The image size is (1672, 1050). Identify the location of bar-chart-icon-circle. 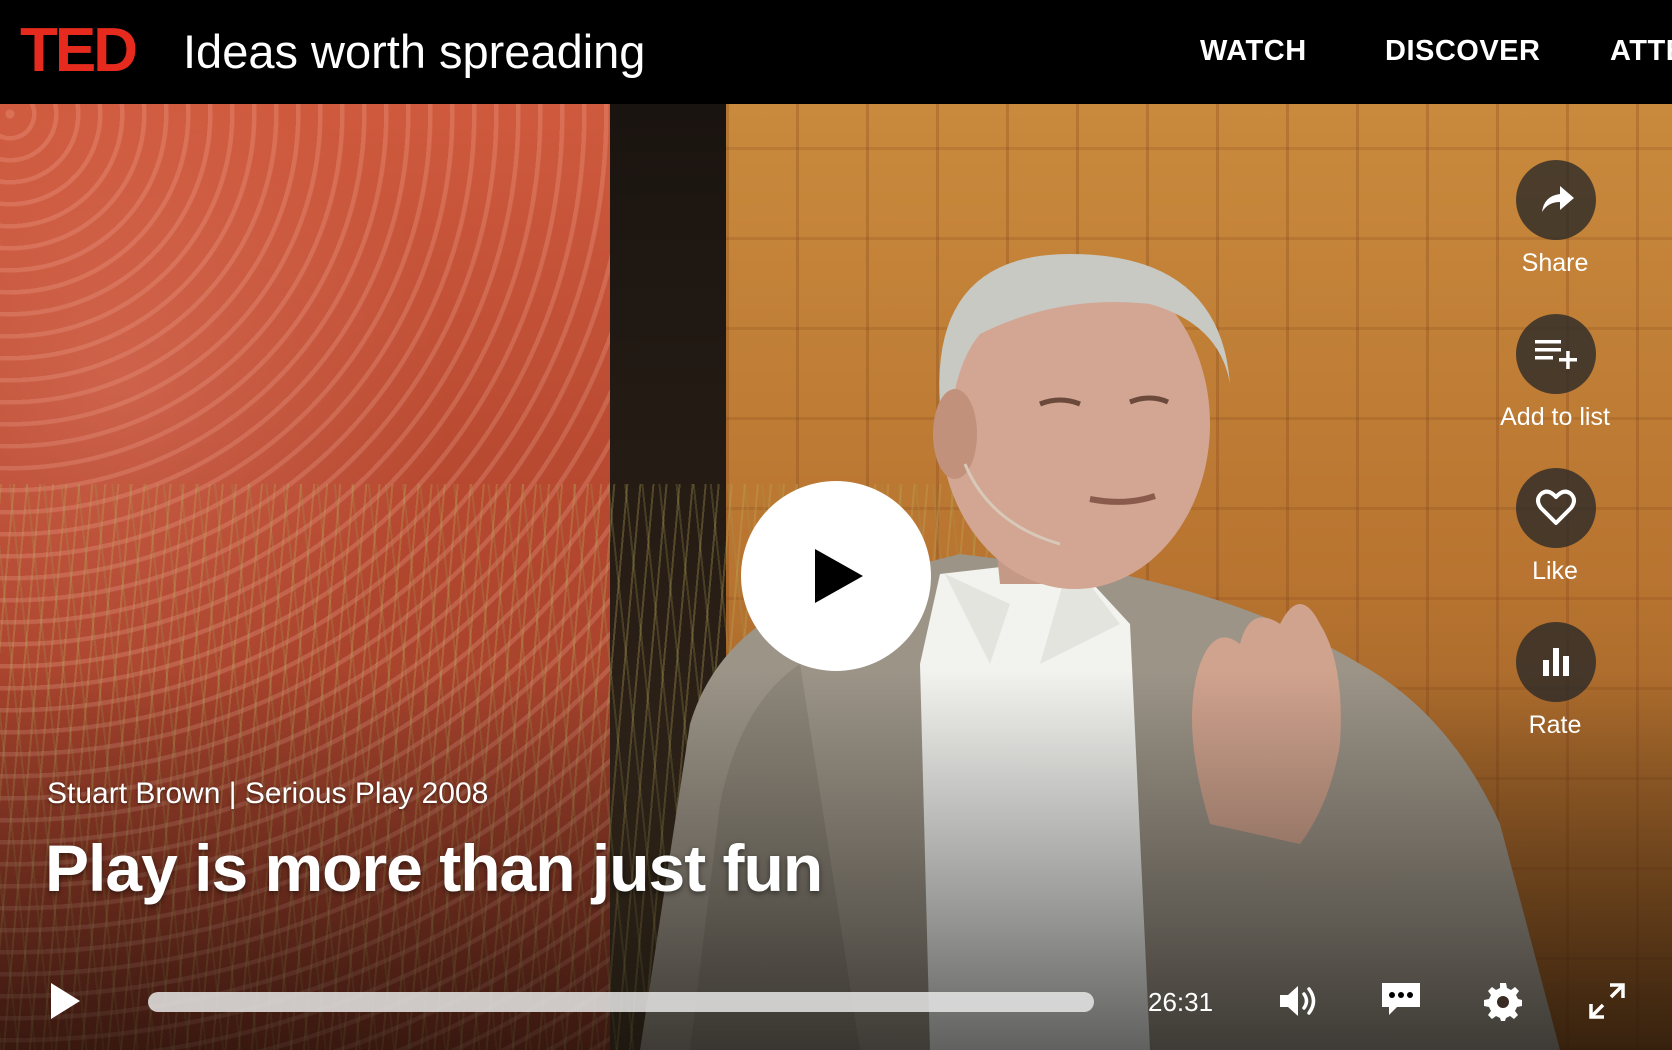
(1556, 662).